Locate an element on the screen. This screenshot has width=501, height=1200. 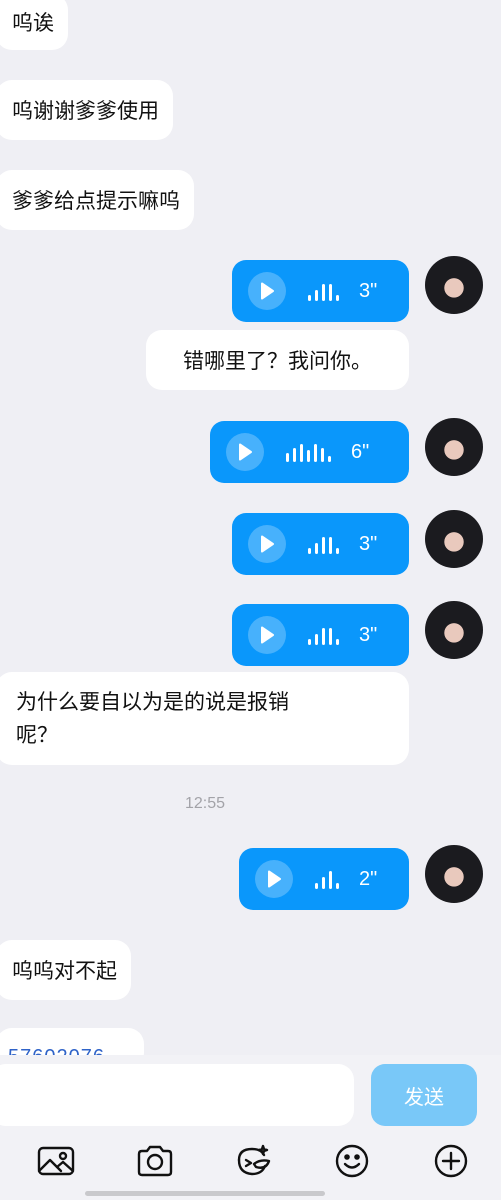
message-text: 呜呜对不起 is located at coordinates (64, 971).